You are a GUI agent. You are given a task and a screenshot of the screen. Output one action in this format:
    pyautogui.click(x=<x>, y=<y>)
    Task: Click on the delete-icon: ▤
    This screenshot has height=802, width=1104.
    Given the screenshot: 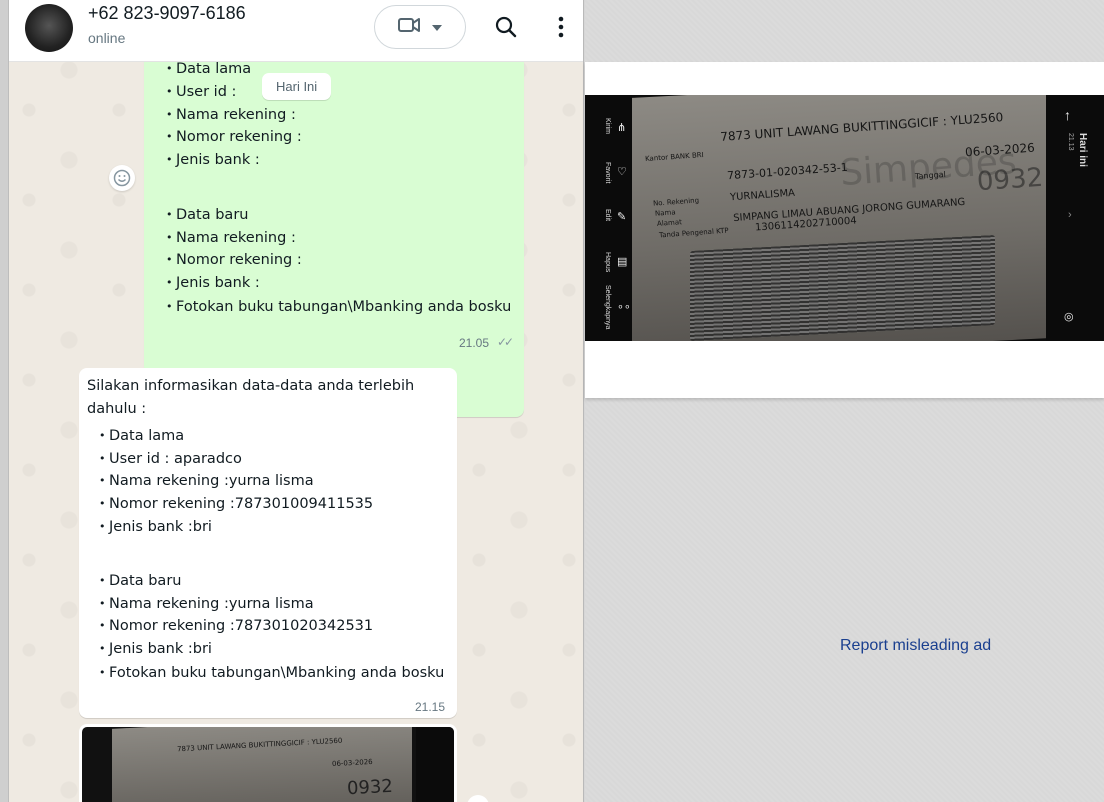 What is the action you would take?
    pyautogui.click(x=622, y=261)
    